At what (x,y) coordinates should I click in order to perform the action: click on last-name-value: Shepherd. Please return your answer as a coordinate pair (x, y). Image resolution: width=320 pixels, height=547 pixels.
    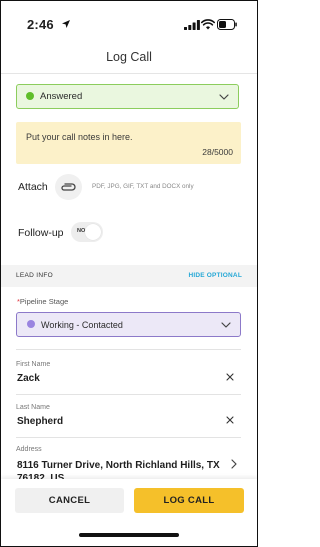
    Looking at the image, I should click on (40, 421).